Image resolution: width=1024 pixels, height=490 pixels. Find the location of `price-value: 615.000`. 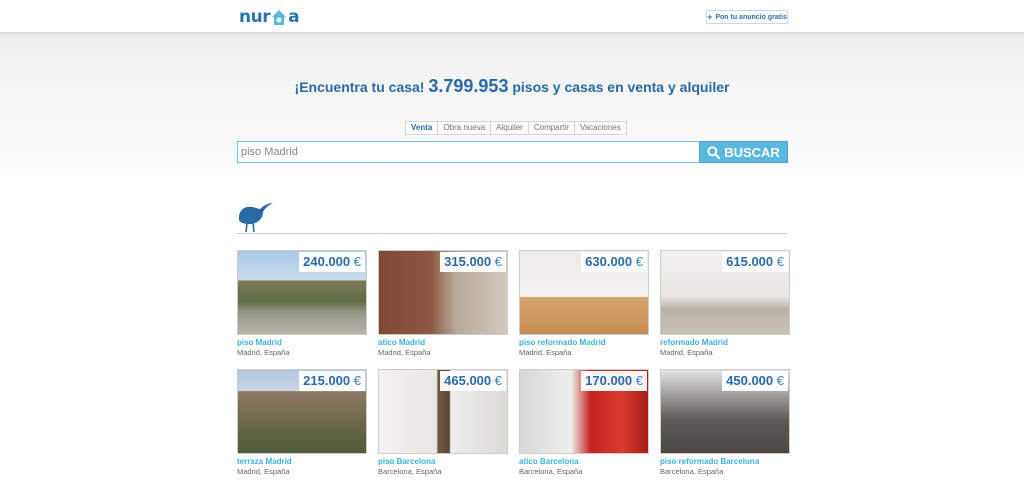

price-value: 615.000 is located at coordinates (750, 261).